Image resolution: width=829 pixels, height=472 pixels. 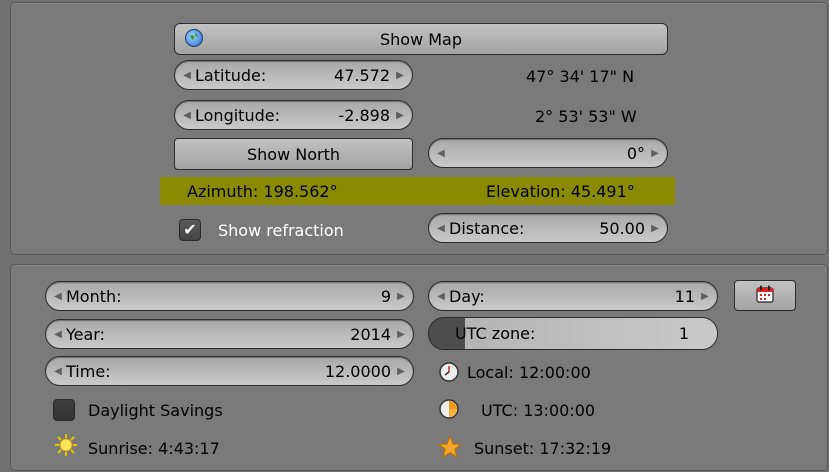 I want to click on sun-icon, so click(x=66, y=447).